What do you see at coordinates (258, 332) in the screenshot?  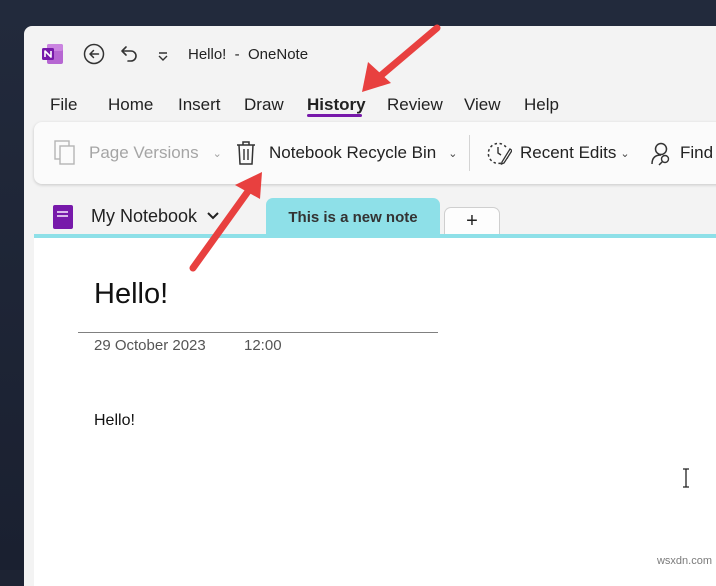 I see `title-divider` at bounding box center [258, 332].